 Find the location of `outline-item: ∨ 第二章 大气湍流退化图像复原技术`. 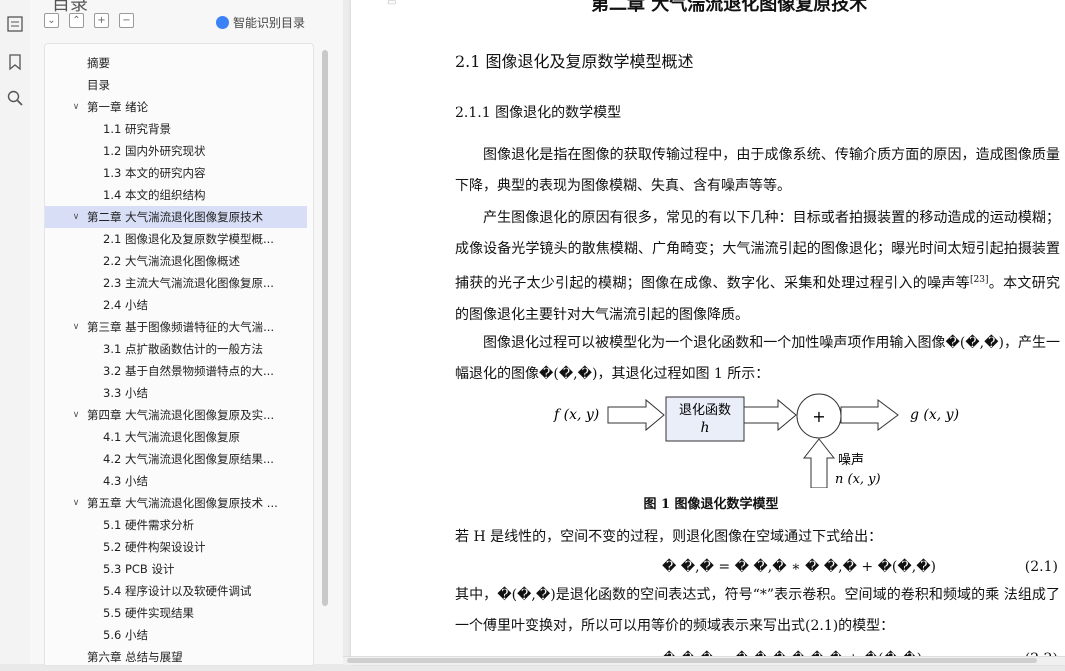

outline-item: ∨ 第二章 大气湍流退化图像复原技术 is located at coordinates (176, 217).